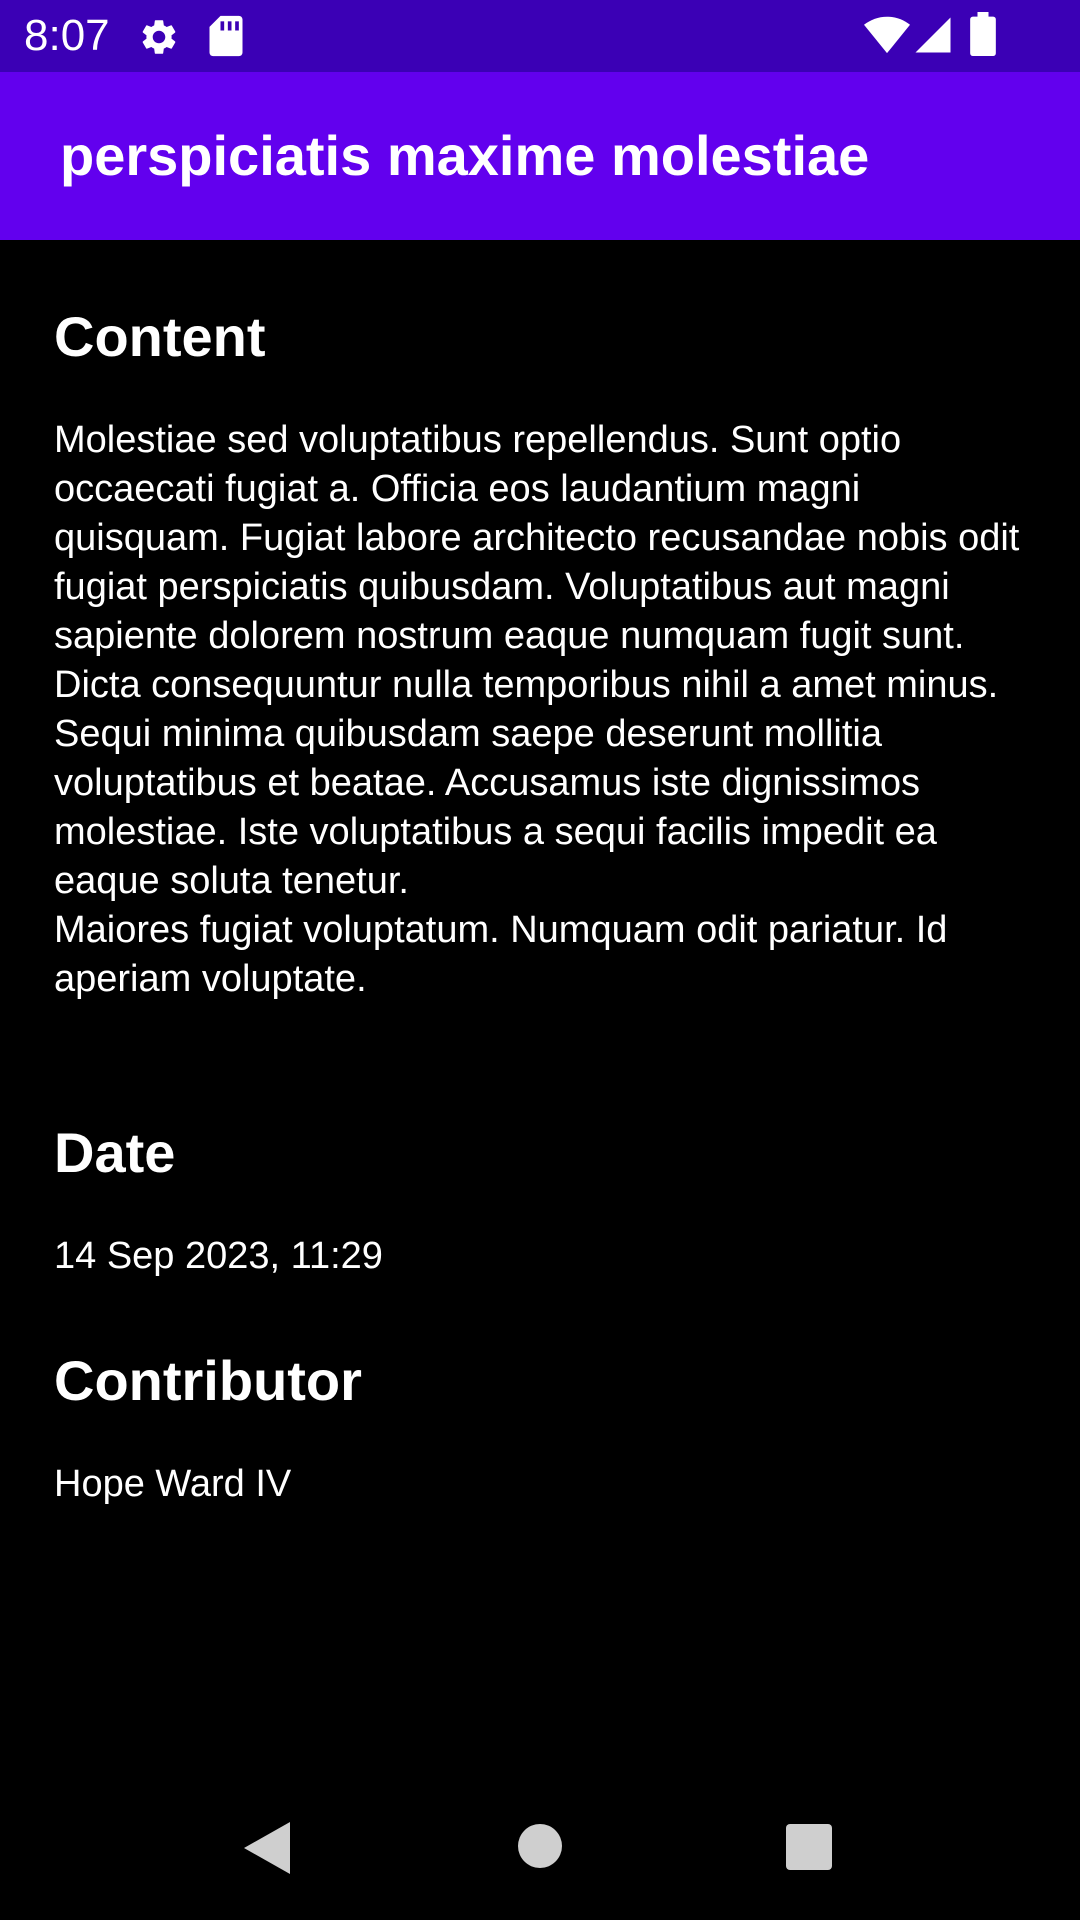 Image resolution: width=1080 pixels, height=1920 pixels. Describe the element at coordinates (67, 35) in the screenshot. I see `status-time: 8:07` at that location.